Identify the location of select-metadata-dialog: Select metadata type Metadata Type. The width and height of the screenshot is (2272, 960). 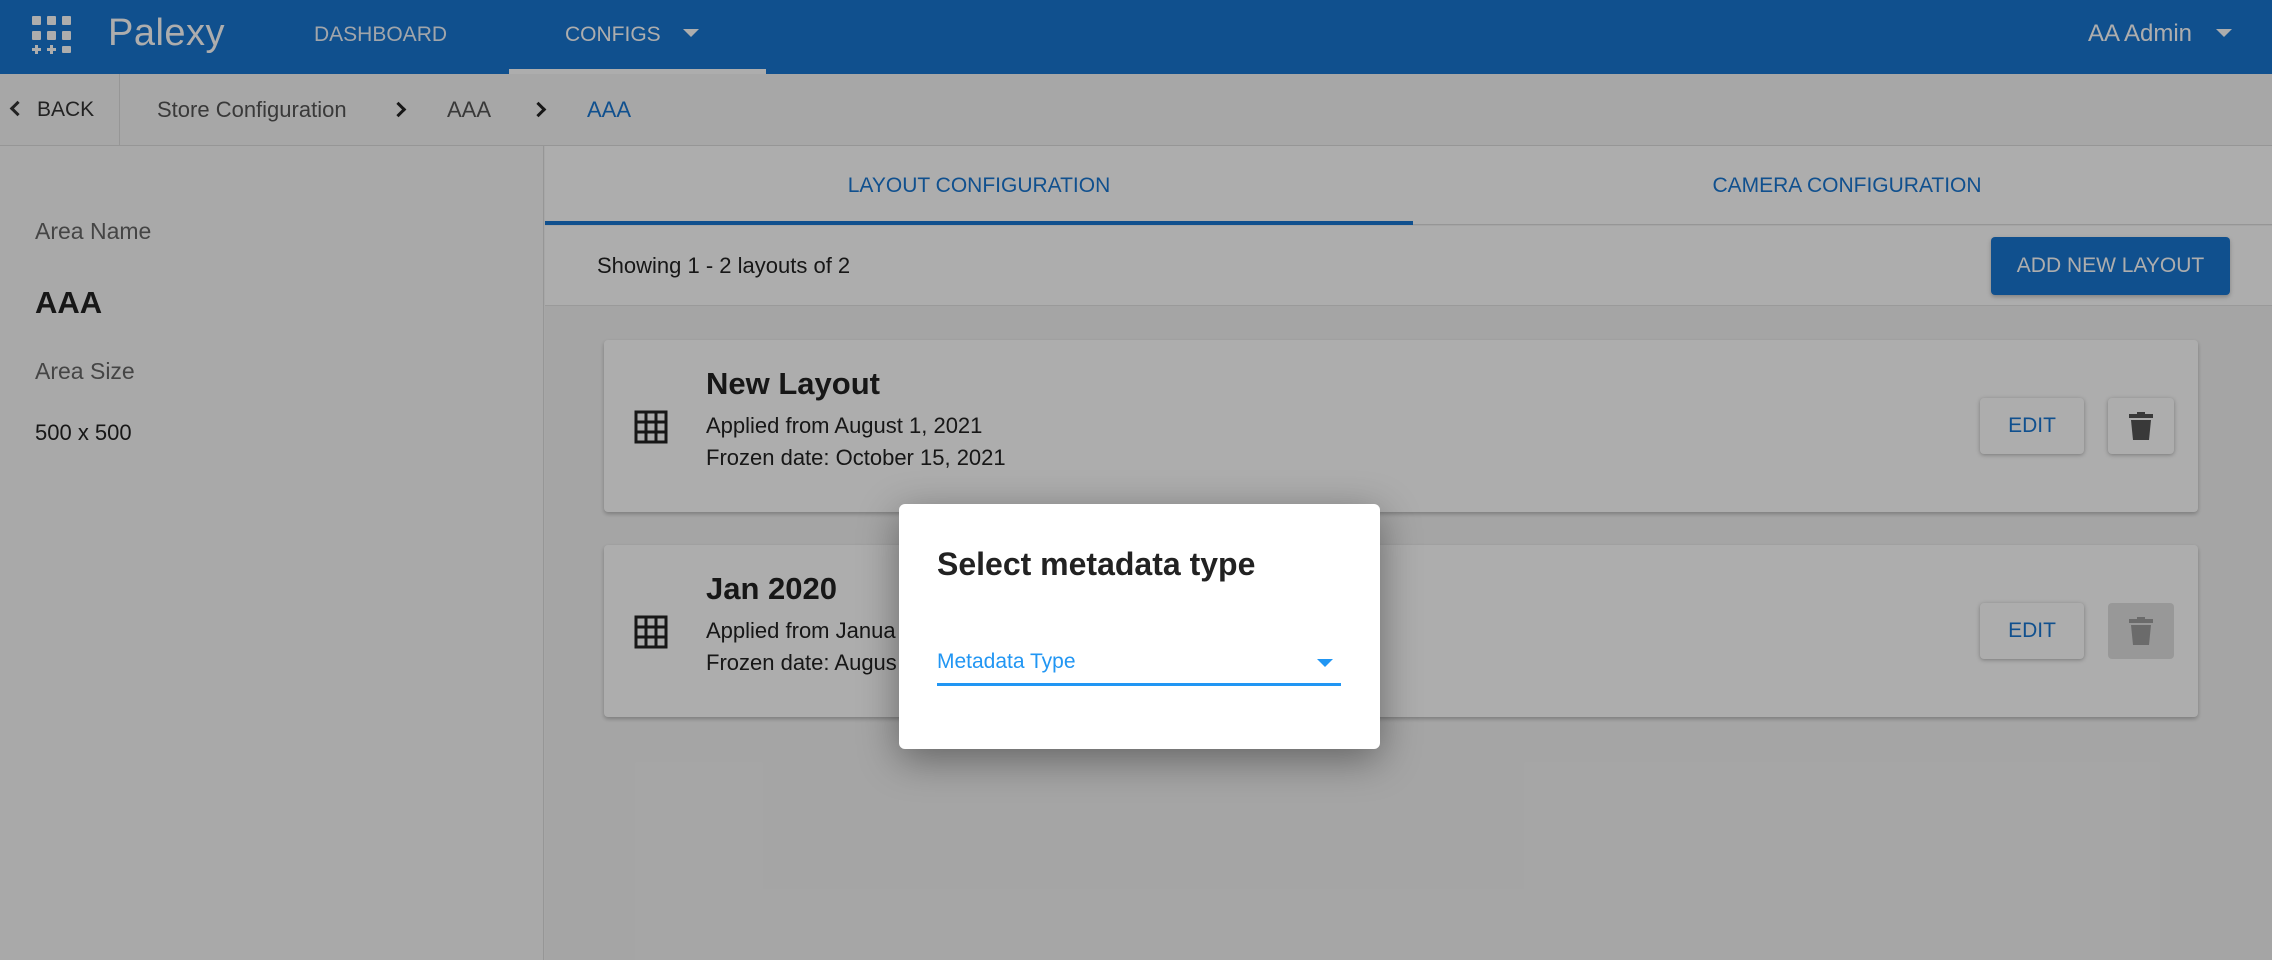
(1139, 626).